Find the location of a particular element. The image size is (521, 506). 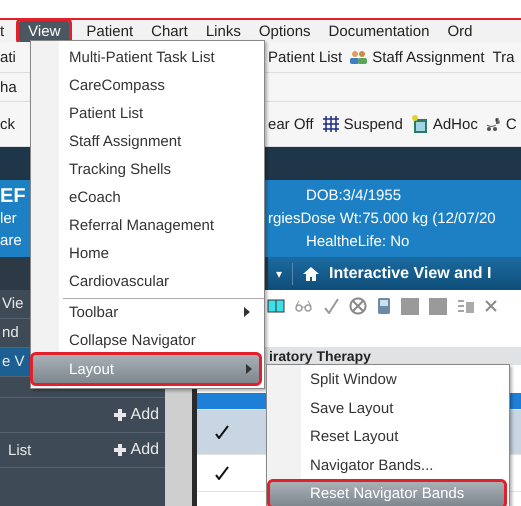

dob-text: DOB:3/4/1955 is located at coordinates (353, 196).